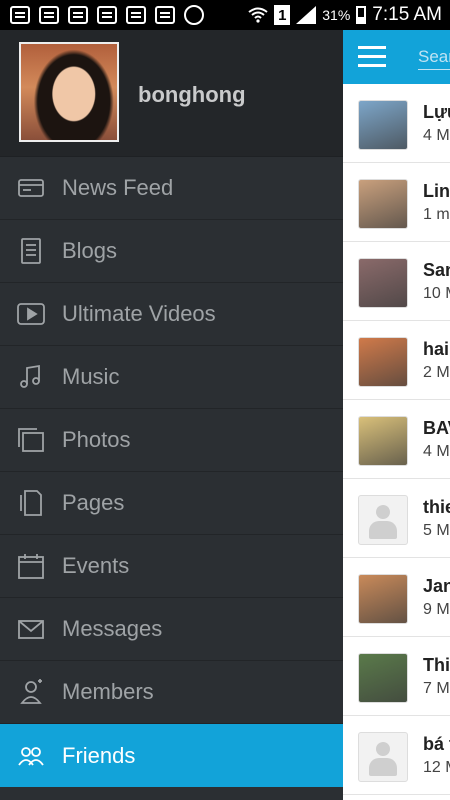  What do you see at coordinates (258, 15) in the screenshot?
I see `wifi-icon` at bounding box center [258, 15].